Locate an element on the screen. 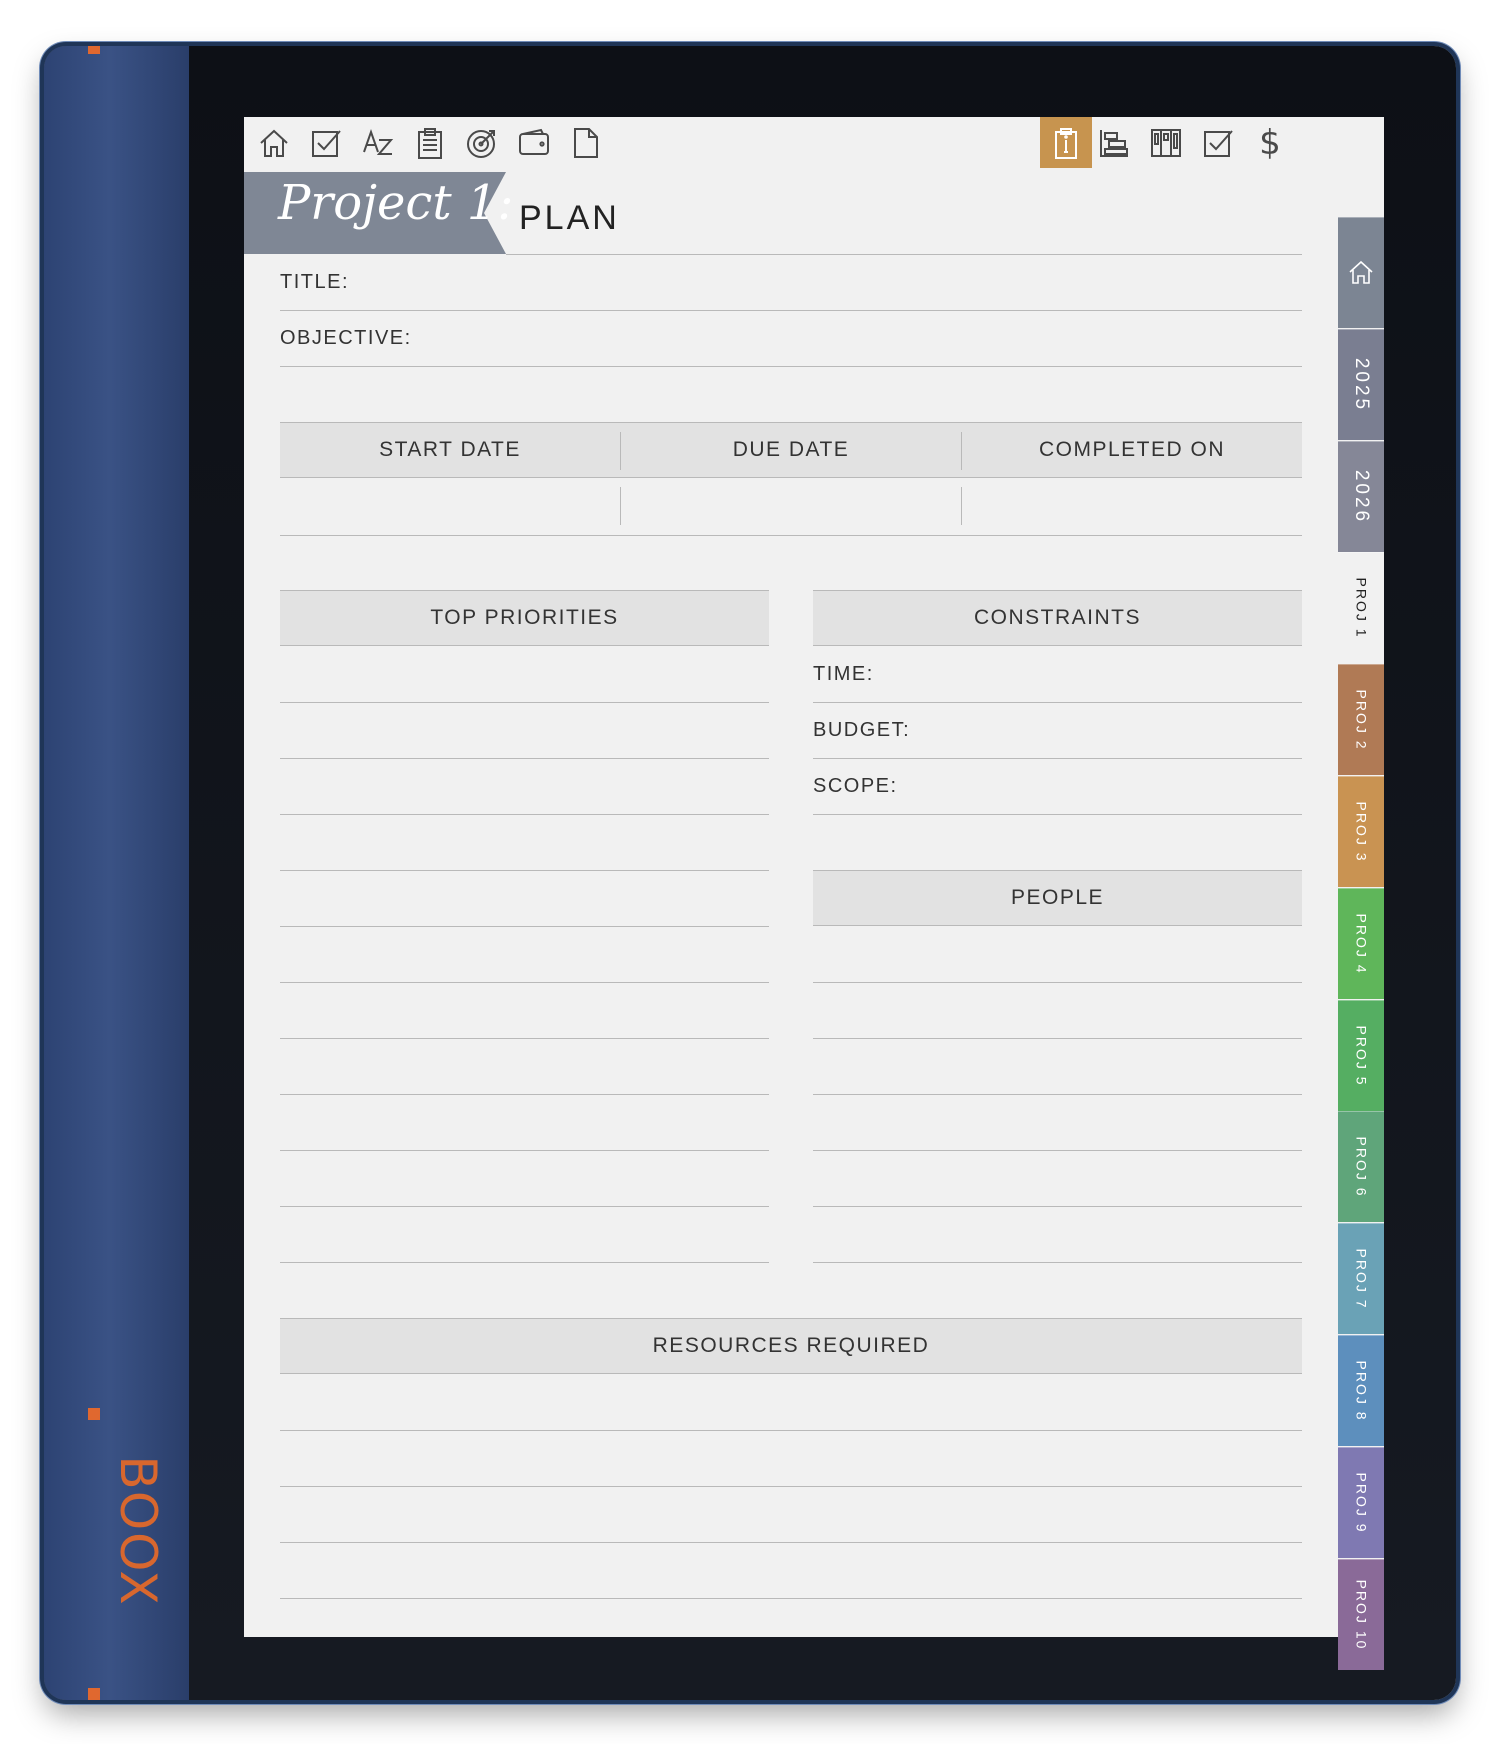  wallet-icon is located at coordinates (534, 143).